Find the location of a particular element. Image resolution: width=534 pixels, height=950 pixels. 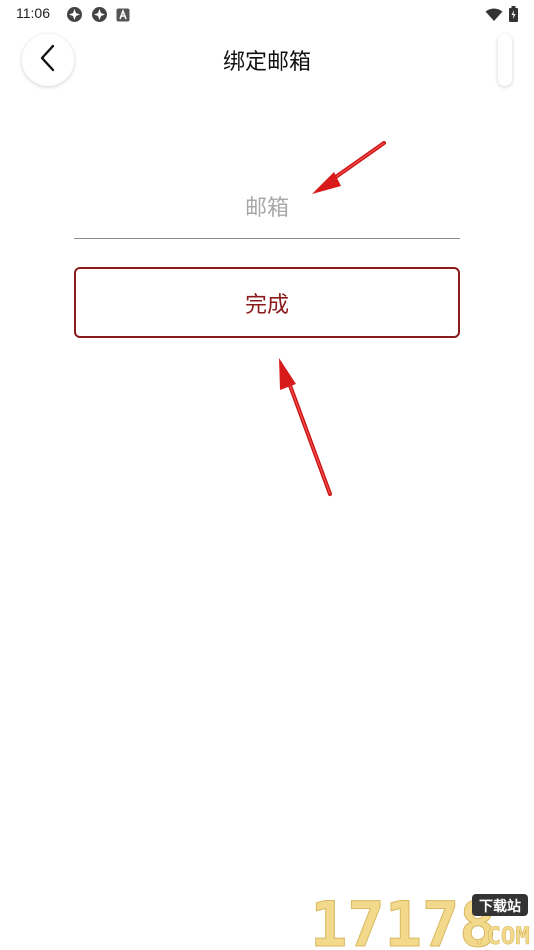

arrow-to-done-button is located at coordinates (305, 427).